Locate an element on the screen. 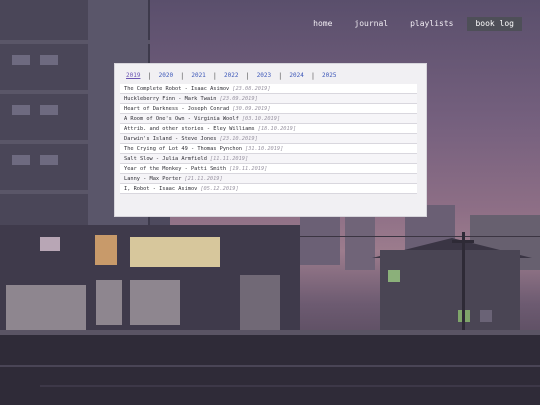 The image size is (540, 405). nav-playlists-link: playlists is located at coordinates (431, 24).